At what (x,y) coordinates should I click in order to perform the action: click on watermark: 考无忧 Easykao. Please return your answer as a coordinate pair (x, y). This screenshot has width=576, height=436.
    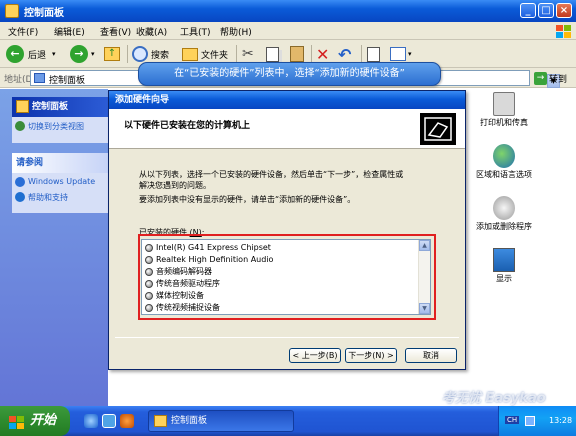
    Looking at the image, I should click on (494, 398).